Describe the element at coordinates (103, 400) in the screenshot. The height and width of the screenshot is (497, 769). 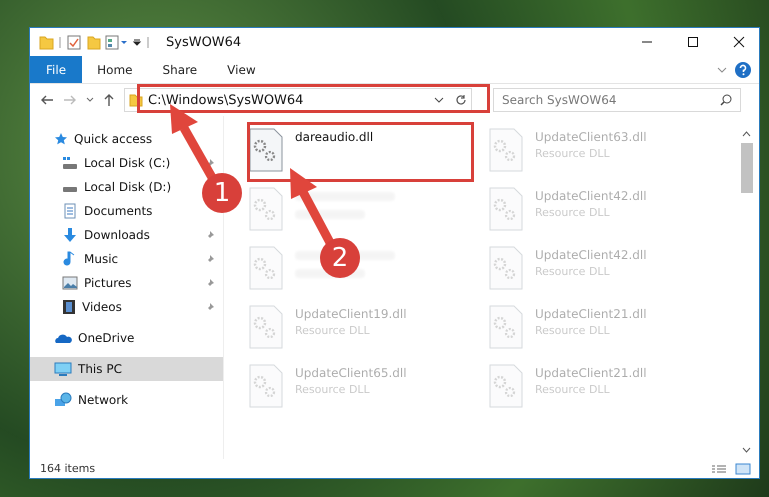
I see `nav-label: Network` at that location.